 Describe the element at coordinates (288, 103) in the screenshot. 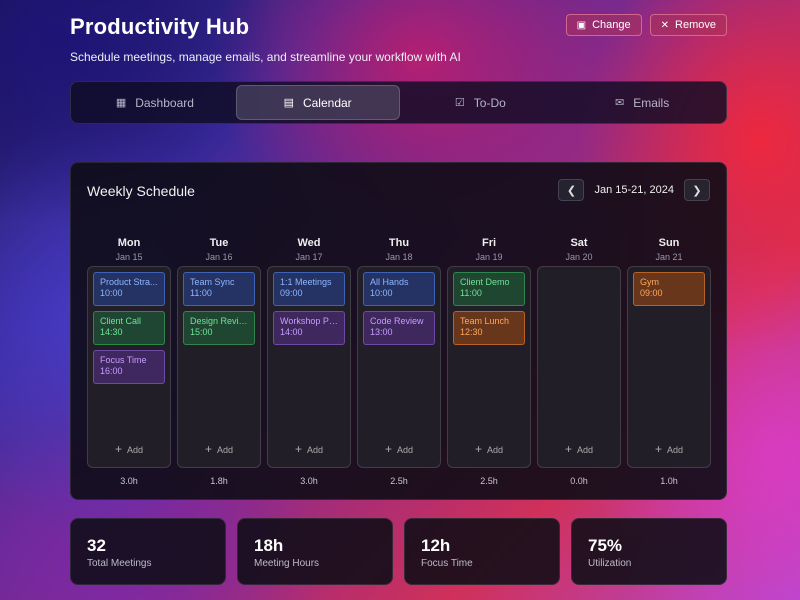

I see `calendar-icon: ▤` at that location.